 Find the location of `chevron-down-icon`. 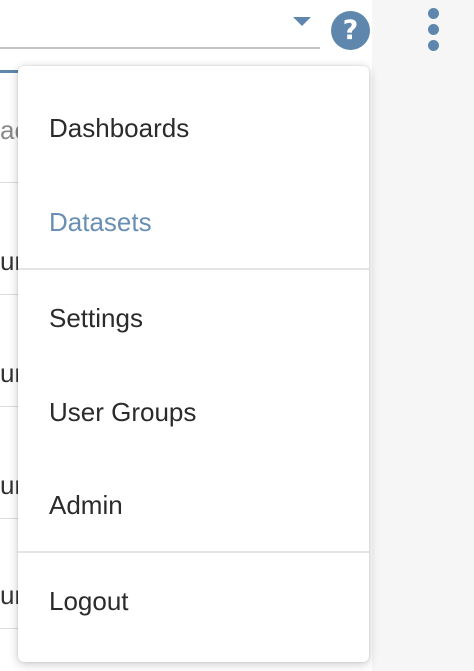

chevron-down-icon is located at coordinates (302, 21).